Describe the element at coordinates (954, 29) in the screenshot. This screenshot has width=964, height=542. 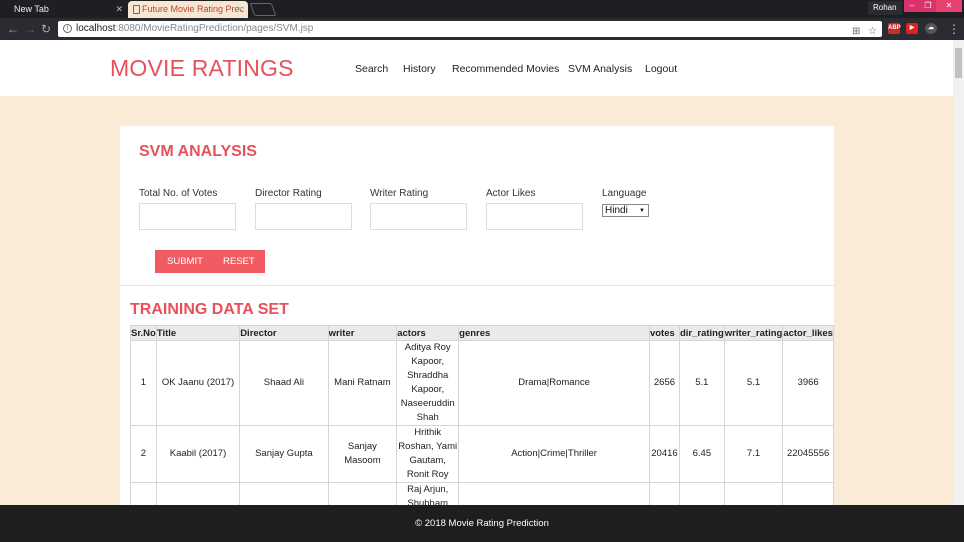
I see `menu-kebab-icon: ⋮` at that location.